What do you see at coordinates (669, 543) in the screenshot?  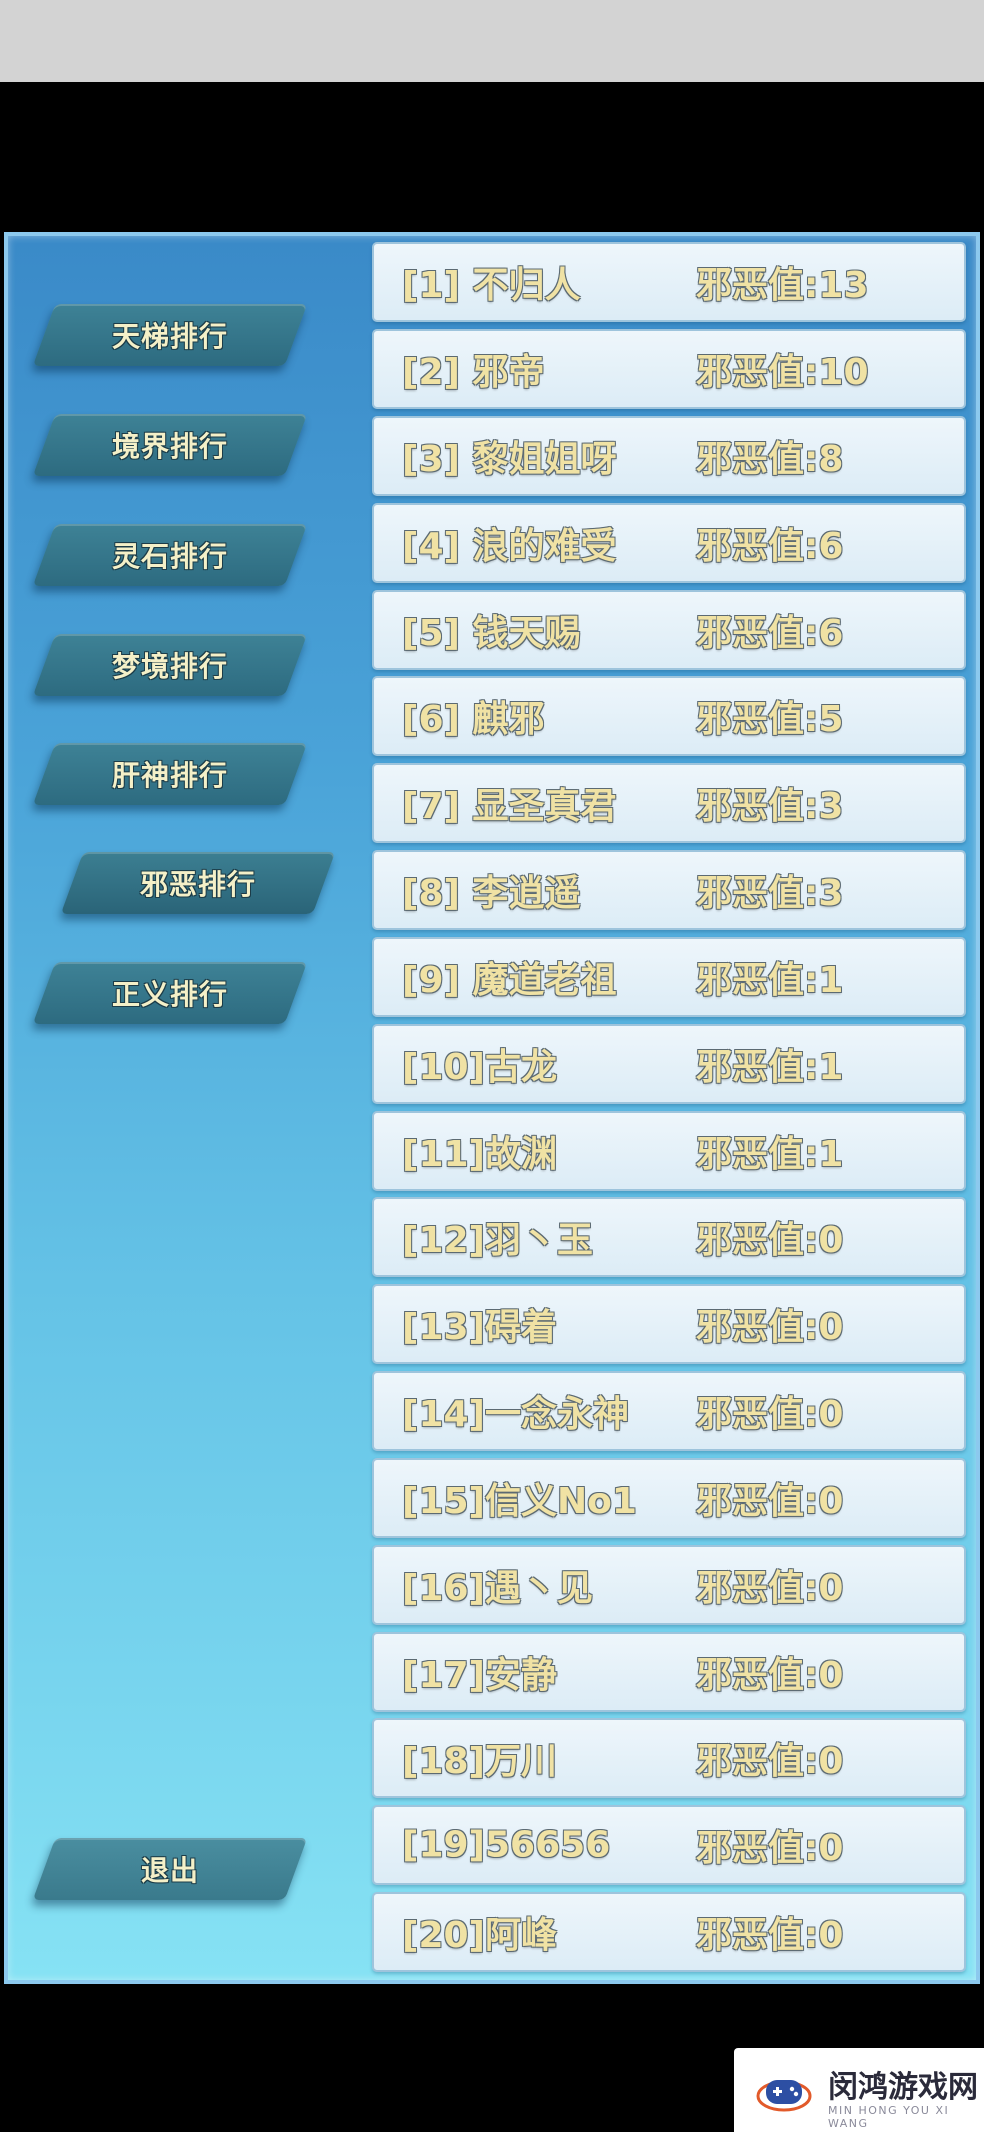 I see `ranking-row: [4] 浪的难受 邪恶值:6` at bounding box center [669, 543].